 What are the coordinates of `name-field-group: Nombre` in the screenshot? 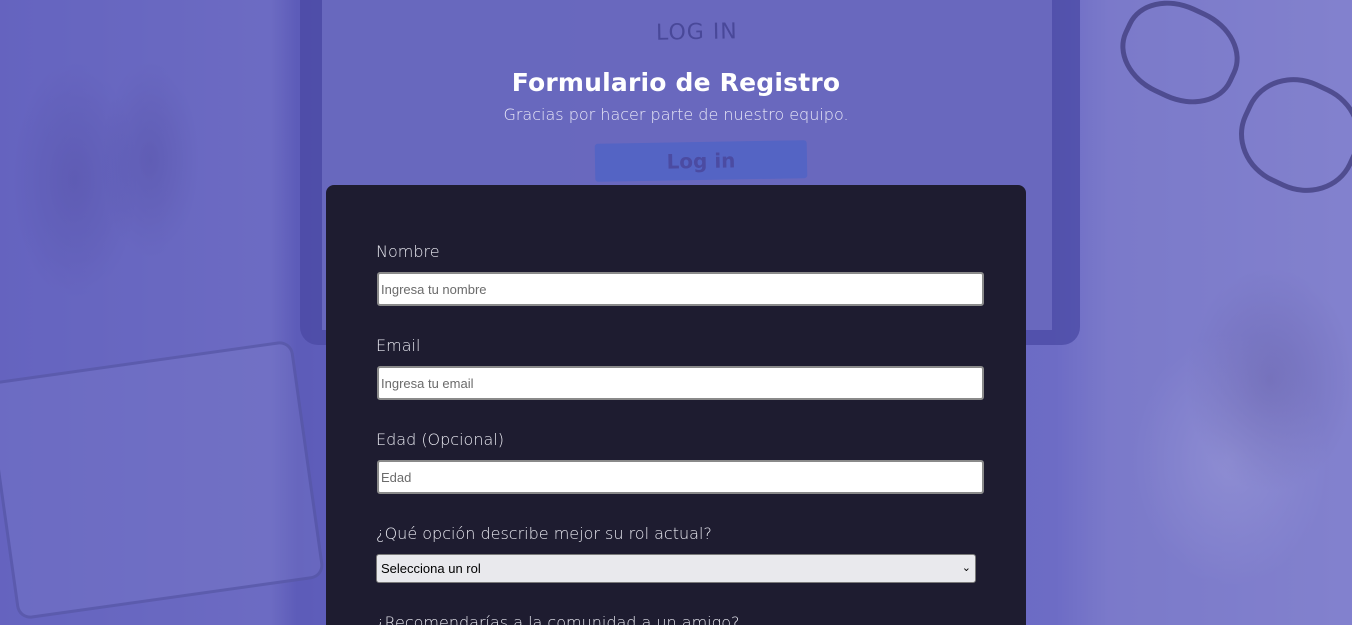 It's located at (680, 274).